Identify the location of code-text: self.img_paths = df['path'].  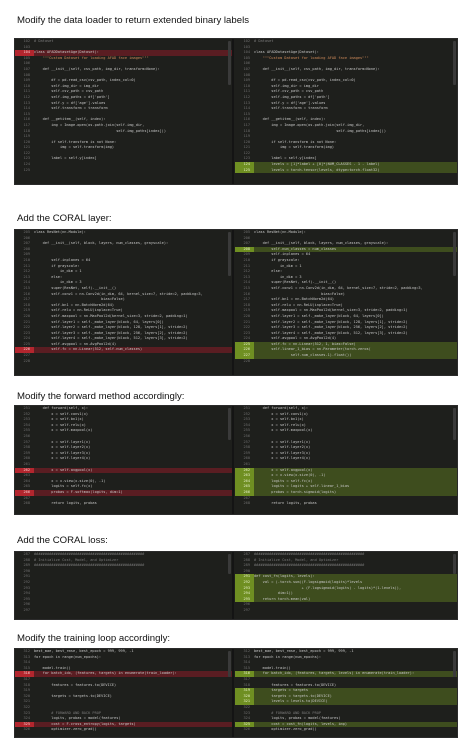
(72, 96).